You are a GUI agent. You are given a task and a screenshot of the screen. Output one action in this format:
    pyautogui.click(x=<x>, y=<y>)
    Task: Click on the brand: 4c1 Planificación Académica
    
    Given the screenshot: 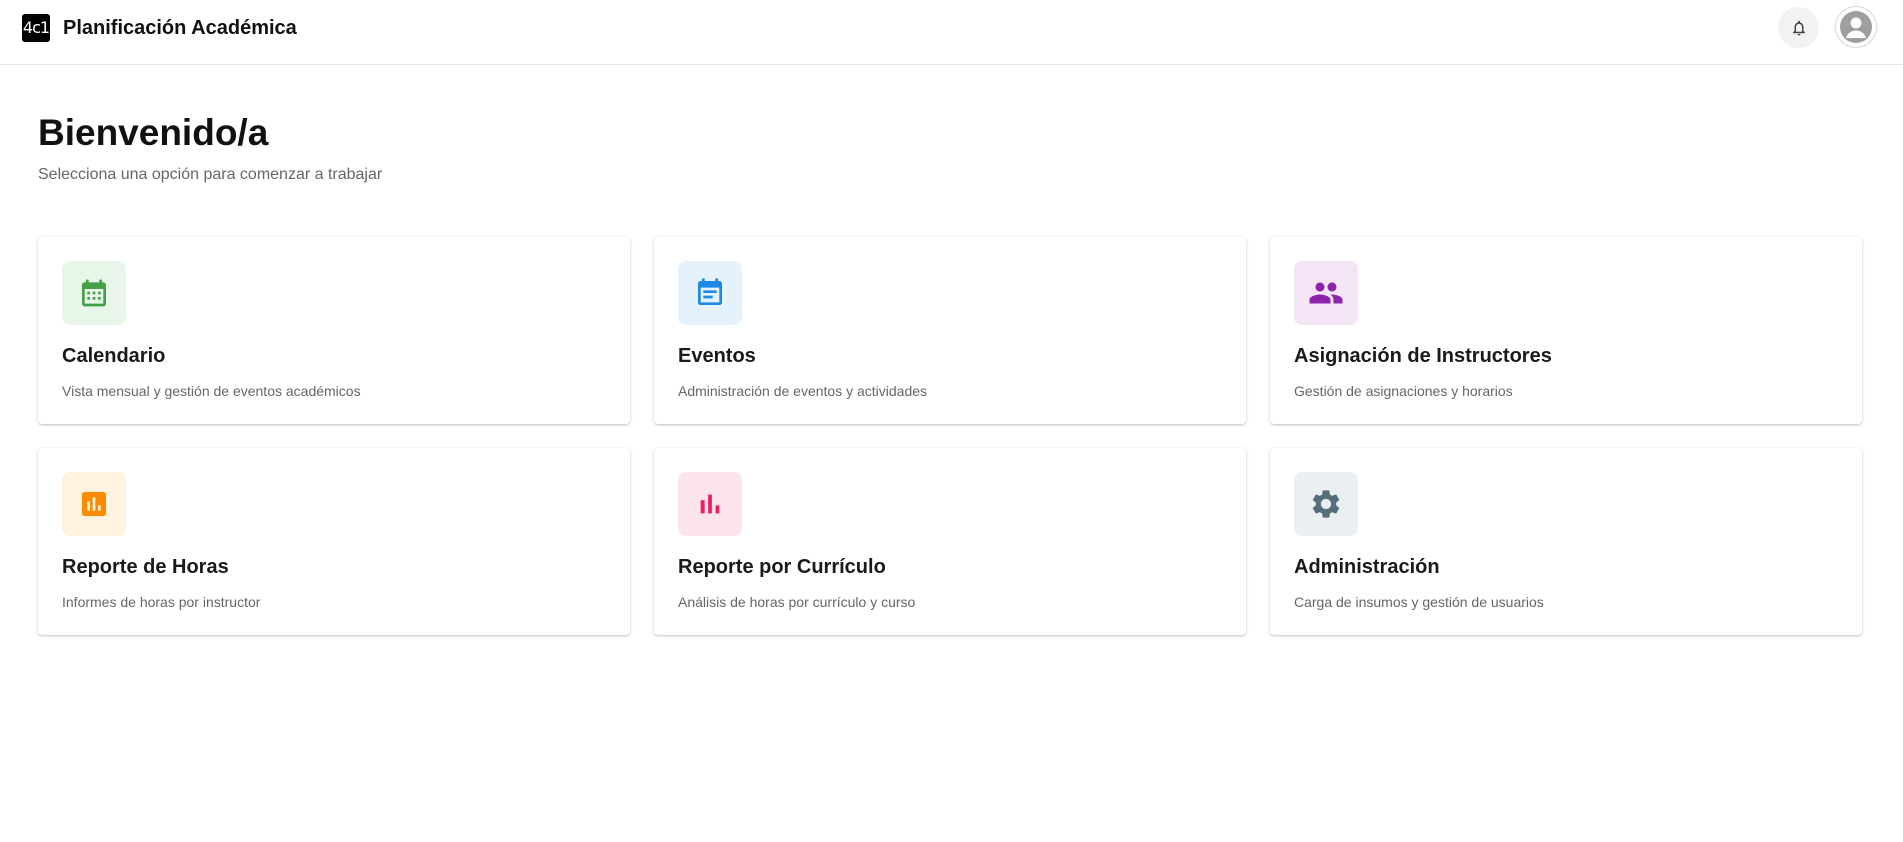 What is the action you would take?
    pyautogui.click(x=159, y=28)
    